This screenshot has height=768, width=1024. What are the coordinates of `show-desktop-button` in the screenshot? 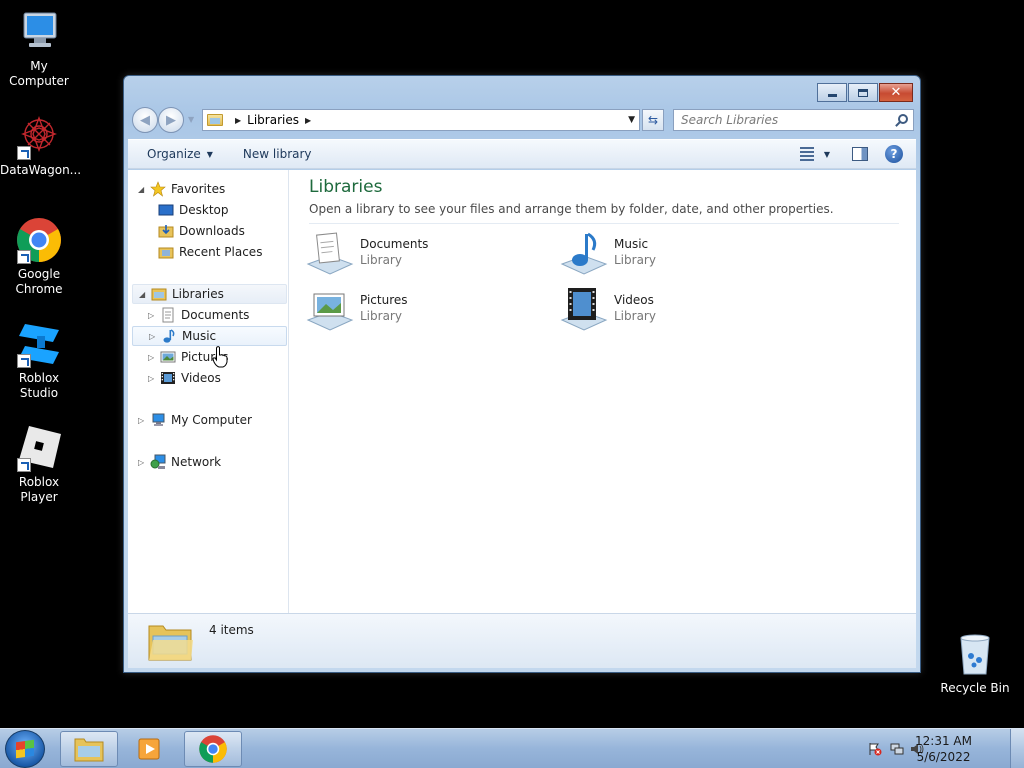 It's located at (1017, 748).